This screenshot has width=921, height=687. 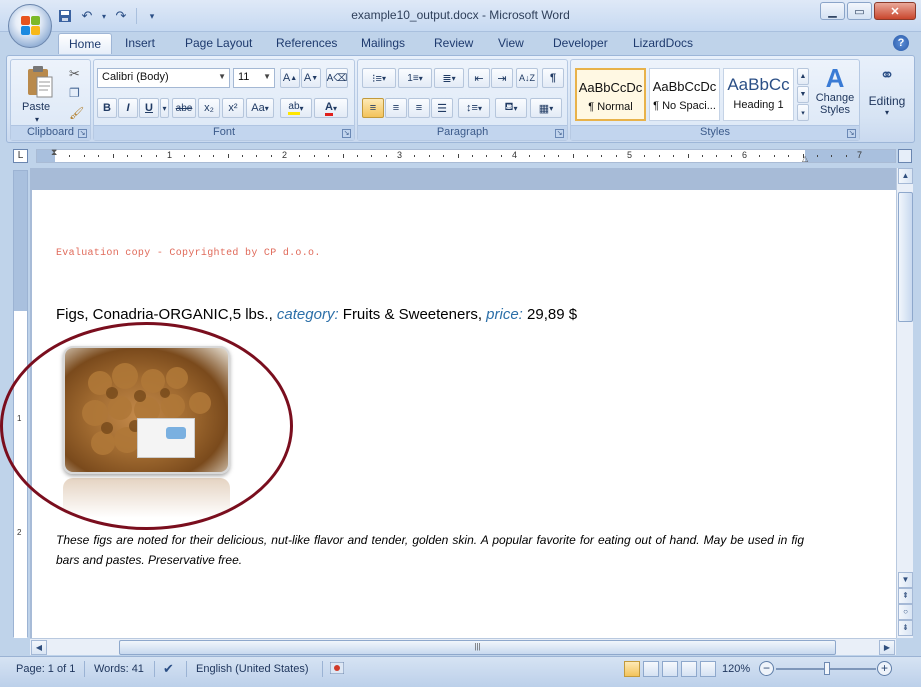 What do you see at coordinates (119, 669) in the screenshot?
I see `word-count-status: Words: 41` at bounding box center [119, 669].